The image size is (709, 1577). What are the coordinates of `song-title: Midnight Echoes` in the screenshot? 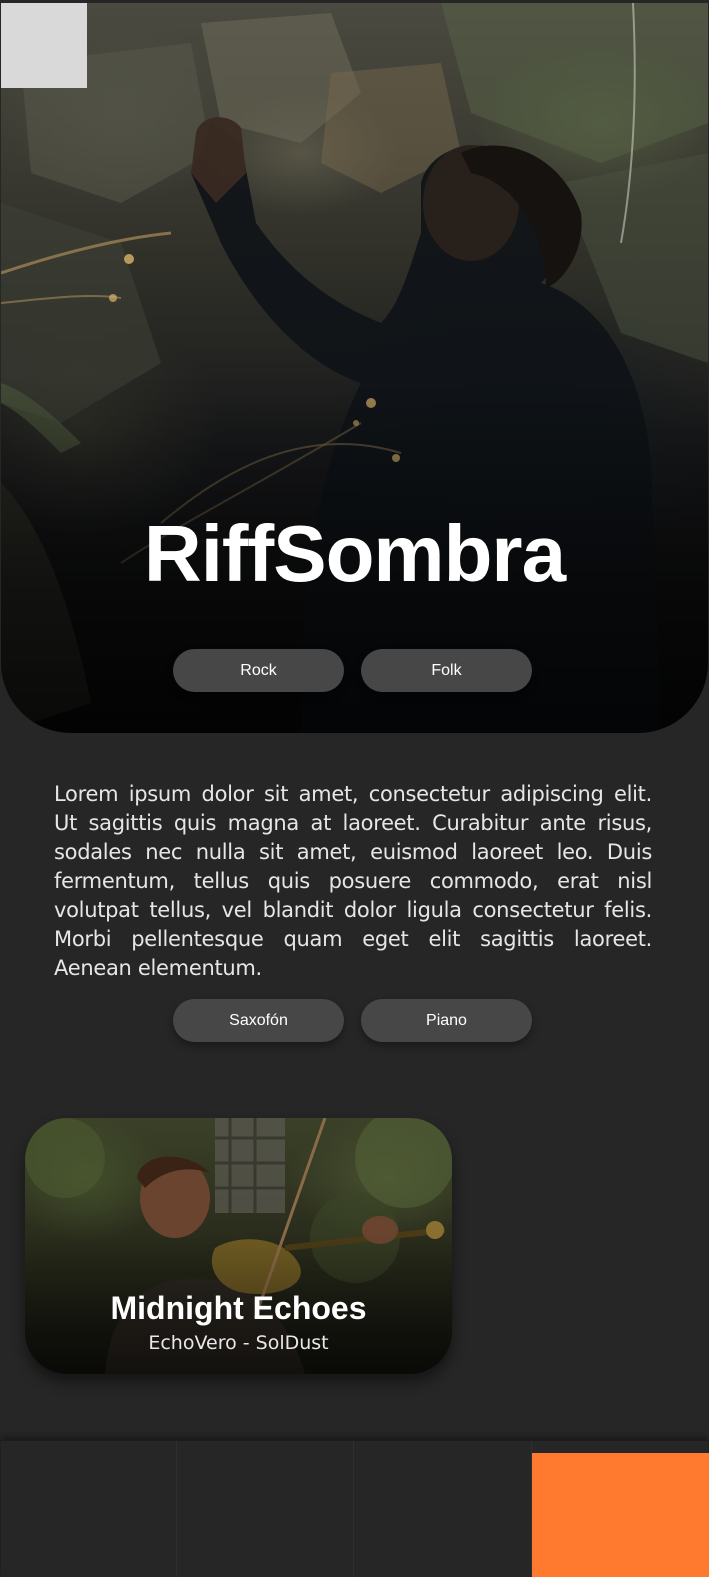 It's located at (238, 1308).